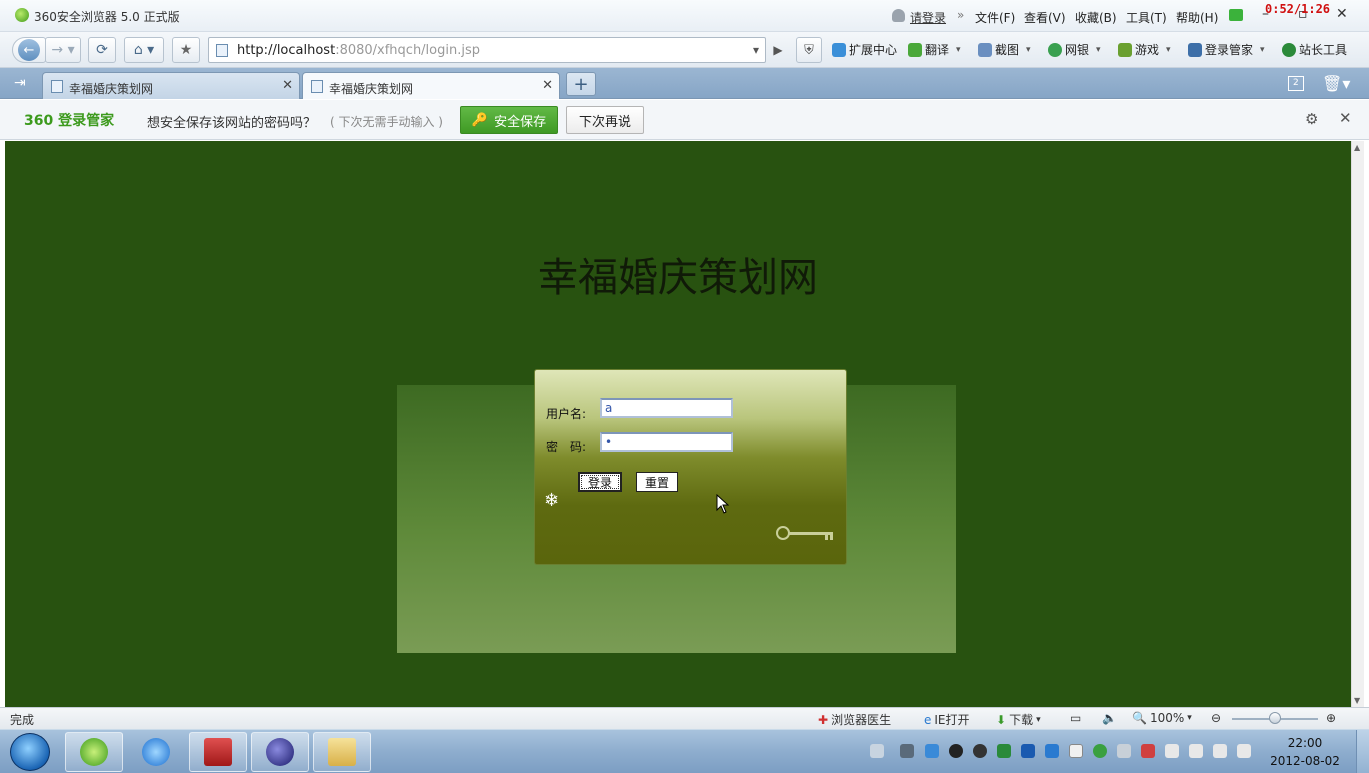 Image resolution: width=1369 pixels, height=773 pixels. I want to click on key-icon: 🔑, so click(480, 120).